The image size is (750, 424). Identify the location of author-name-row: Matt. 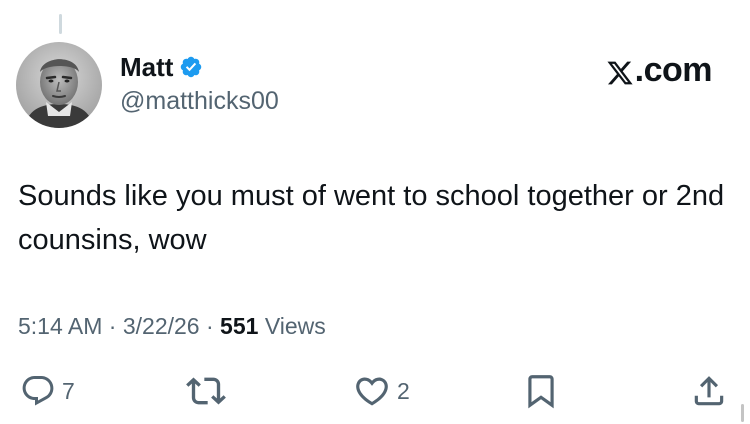
(161, 67).